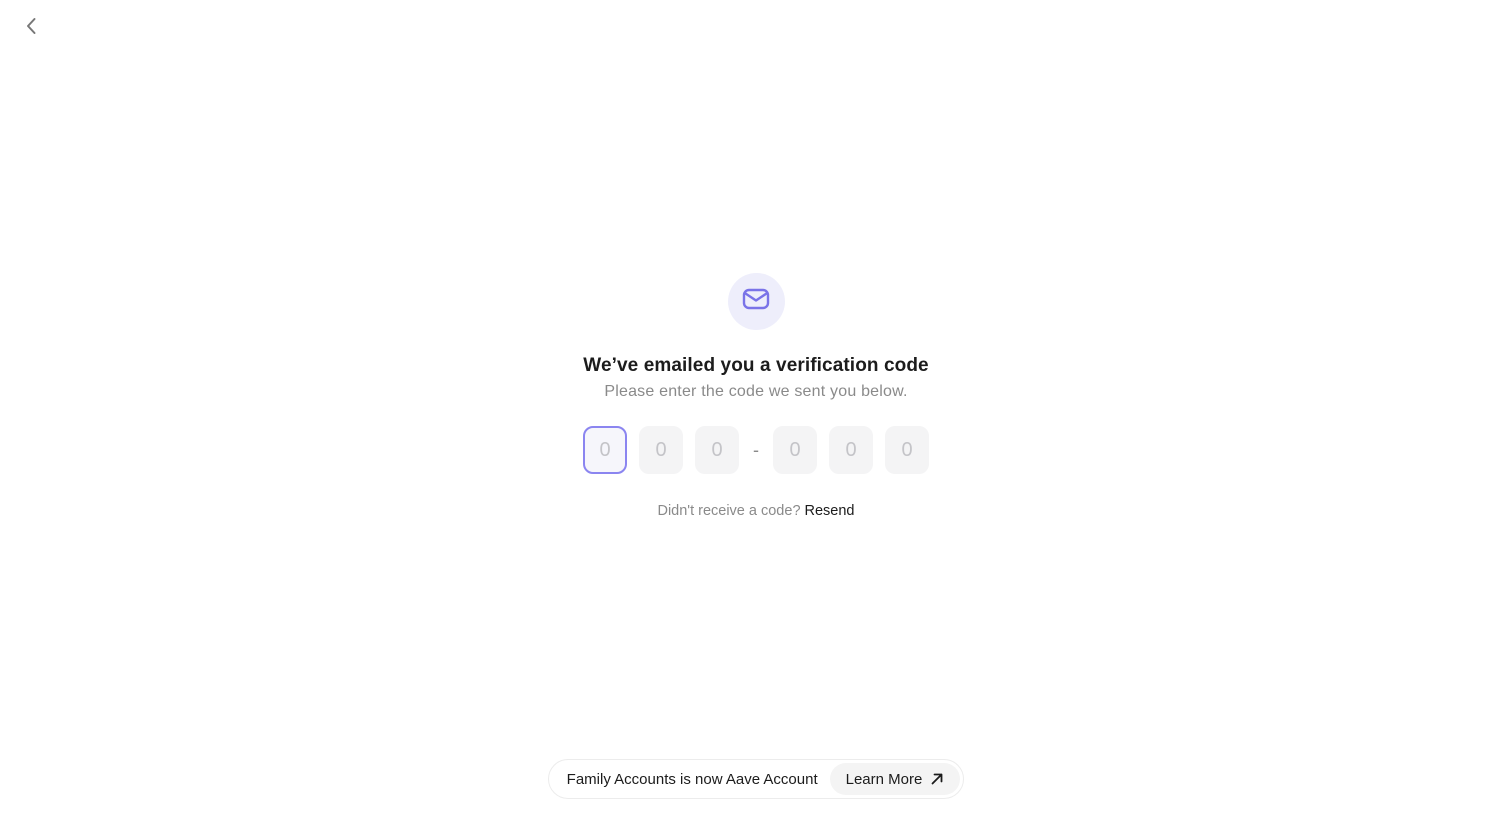  I want to click on code-input-group: -, so click(756, 450).